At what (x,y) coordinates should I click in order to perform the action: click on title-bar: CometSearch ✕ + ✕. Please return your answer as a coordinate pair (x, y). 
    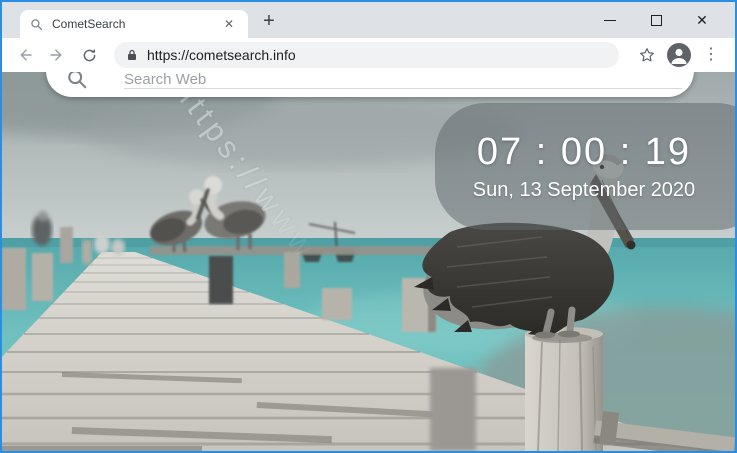
    Looking at the image, I should click on (368, 20).